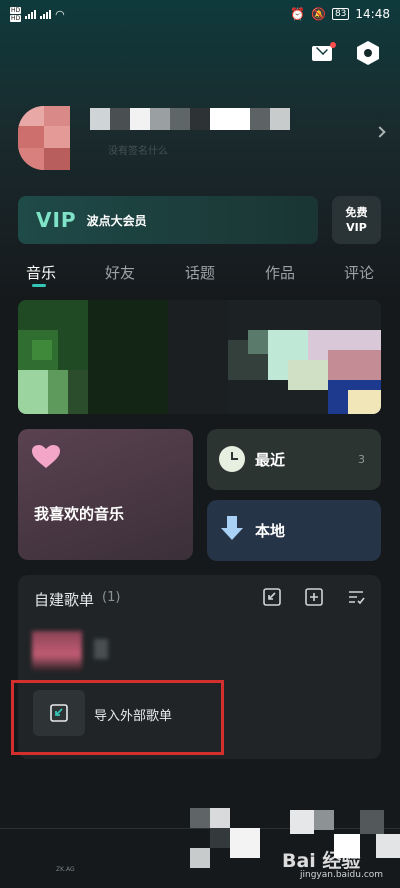 The height and width of the screenshot is (888, 400). Describe the element at coordinates (318, 14) in the screenshot. I see `mute-icon: 🔕` at that location.